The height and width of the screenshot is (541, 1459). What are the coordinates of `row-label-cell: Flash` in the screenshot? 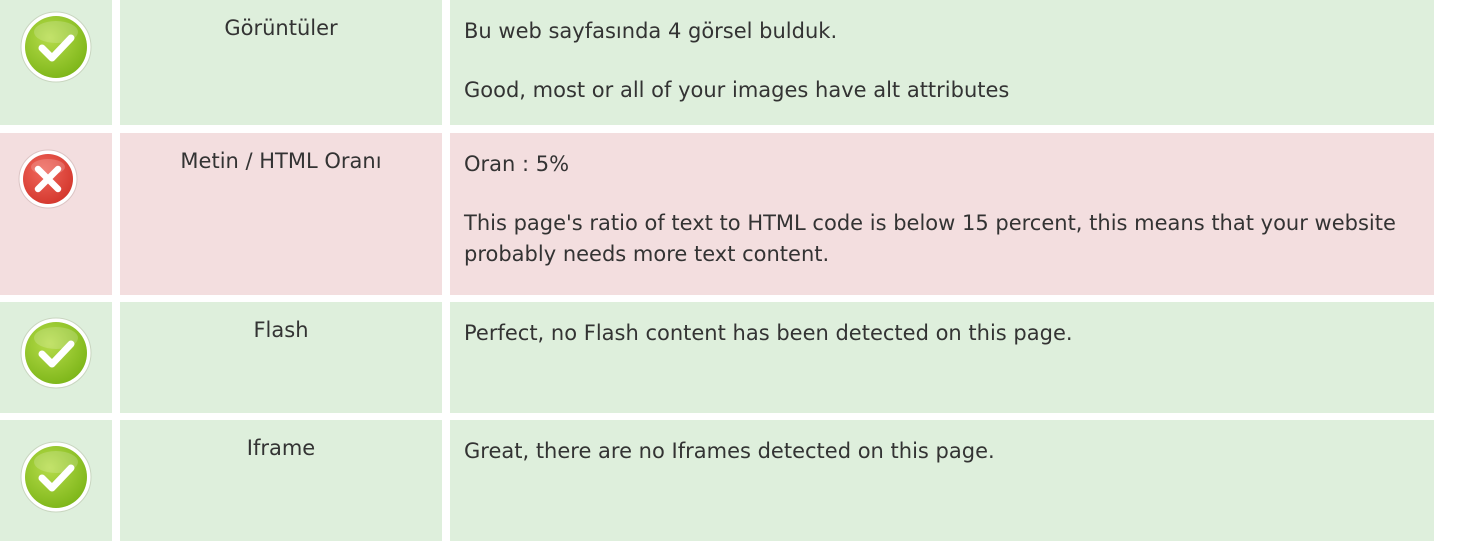 It's located at (281, 357).